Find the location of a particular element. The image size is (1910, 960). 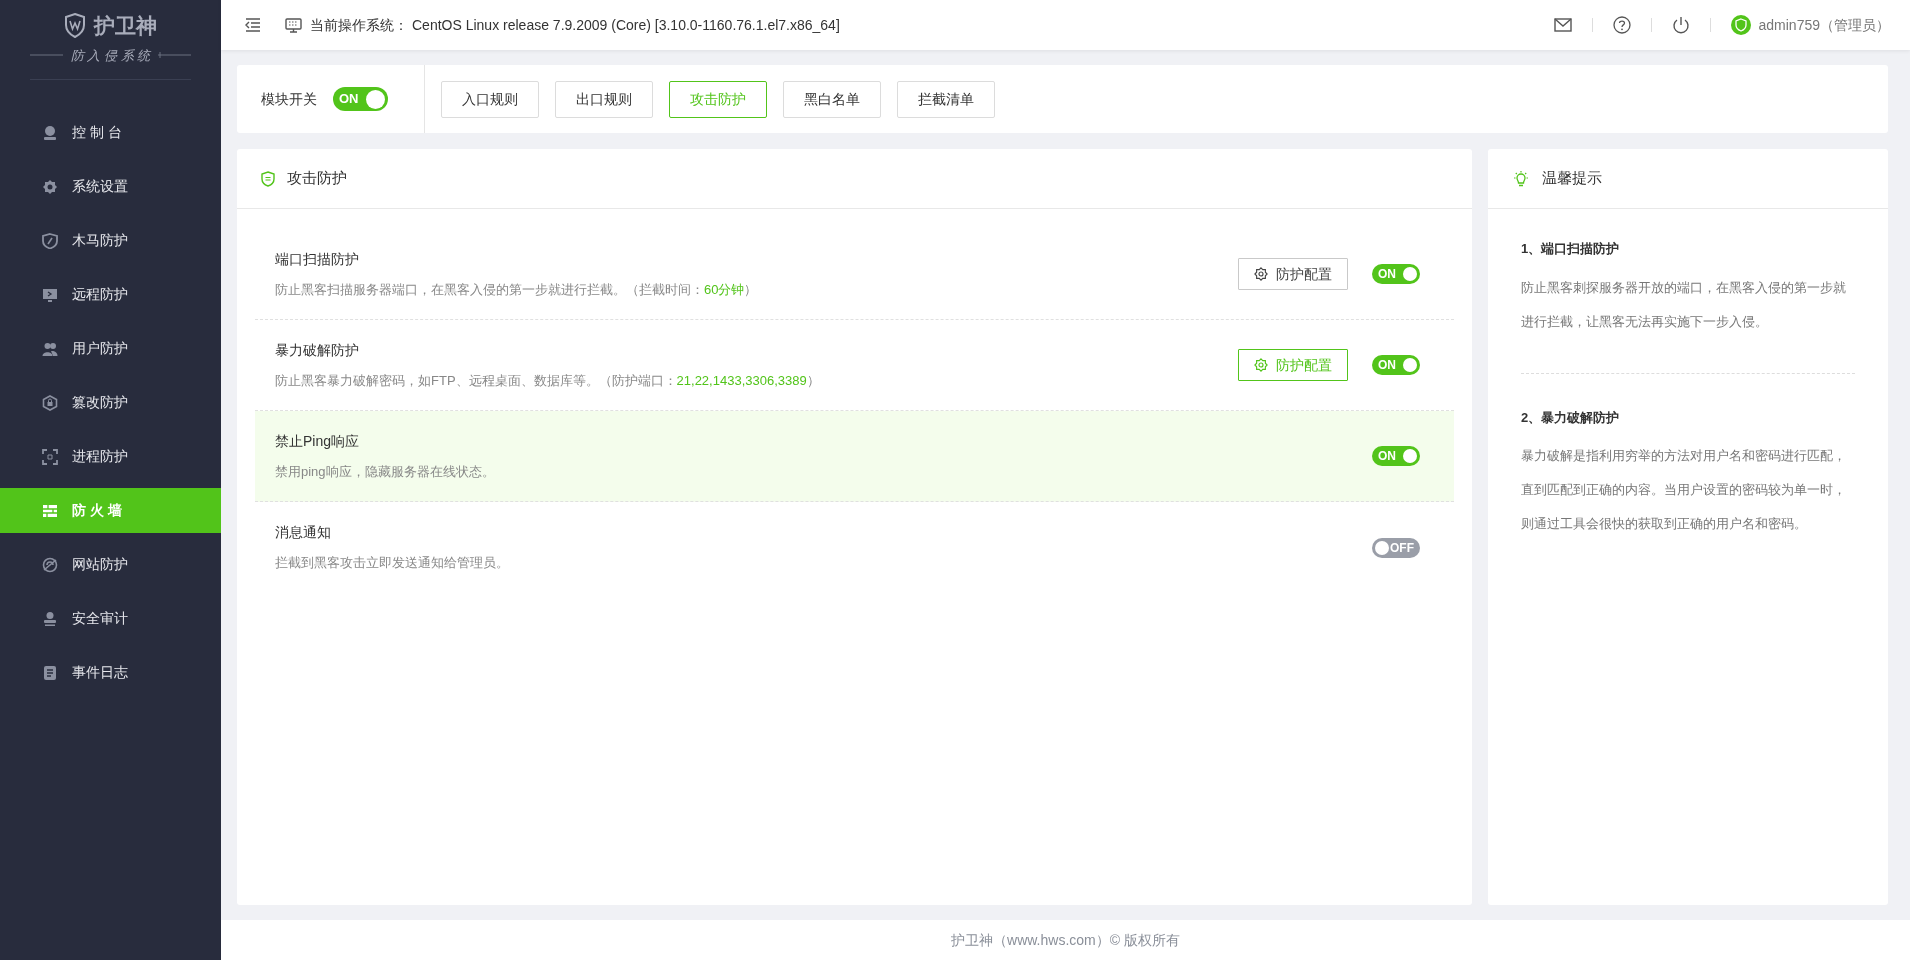

module-switch-label: 模块开关 is located at coordinates (289, 99).